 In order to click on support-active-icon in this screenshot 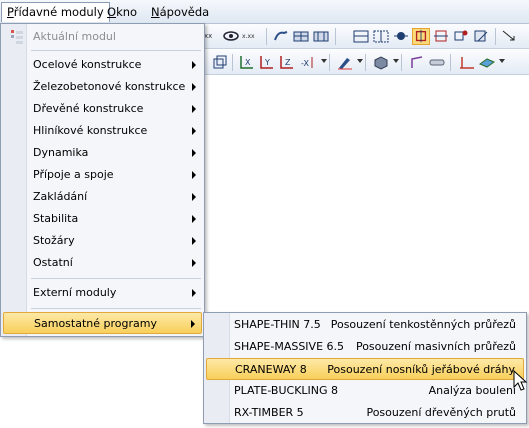, I will do `click(421, 36)`.